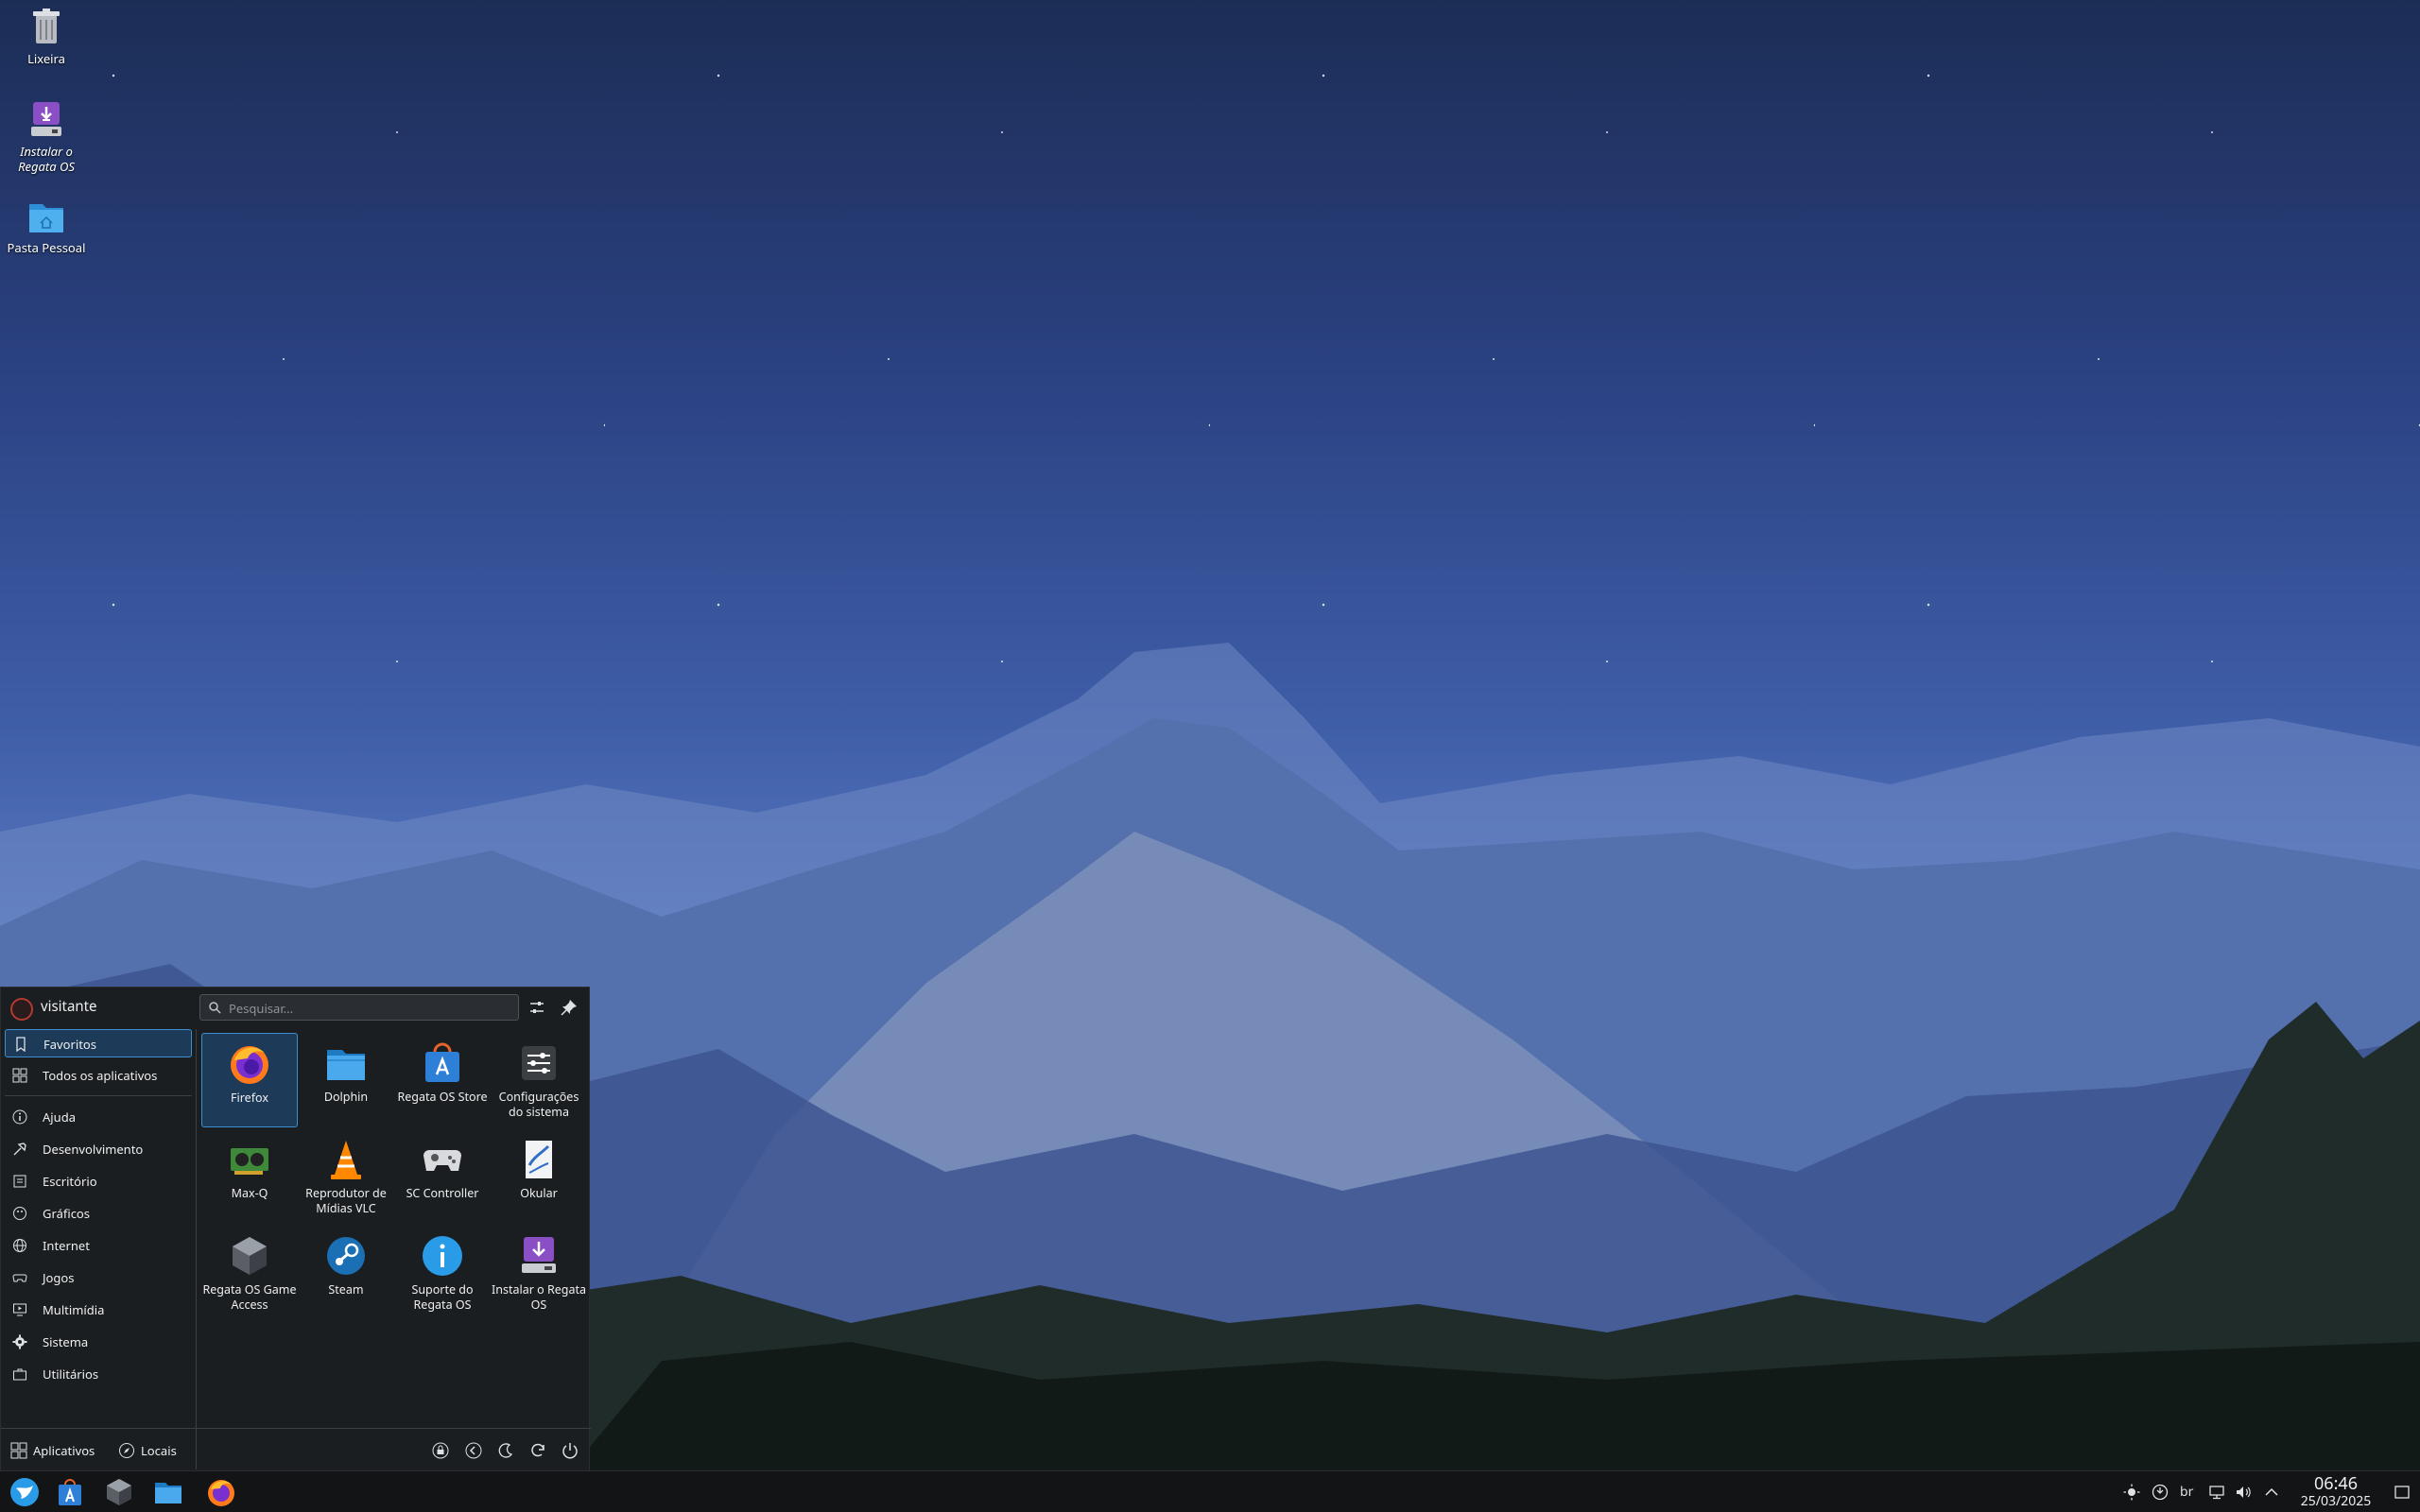 Image resolution: width=2420 pixels, height=1512 pixels. Describe the element at coordinates (346, 1289) in the screenshot. I see `app-label: Steam` at that location.